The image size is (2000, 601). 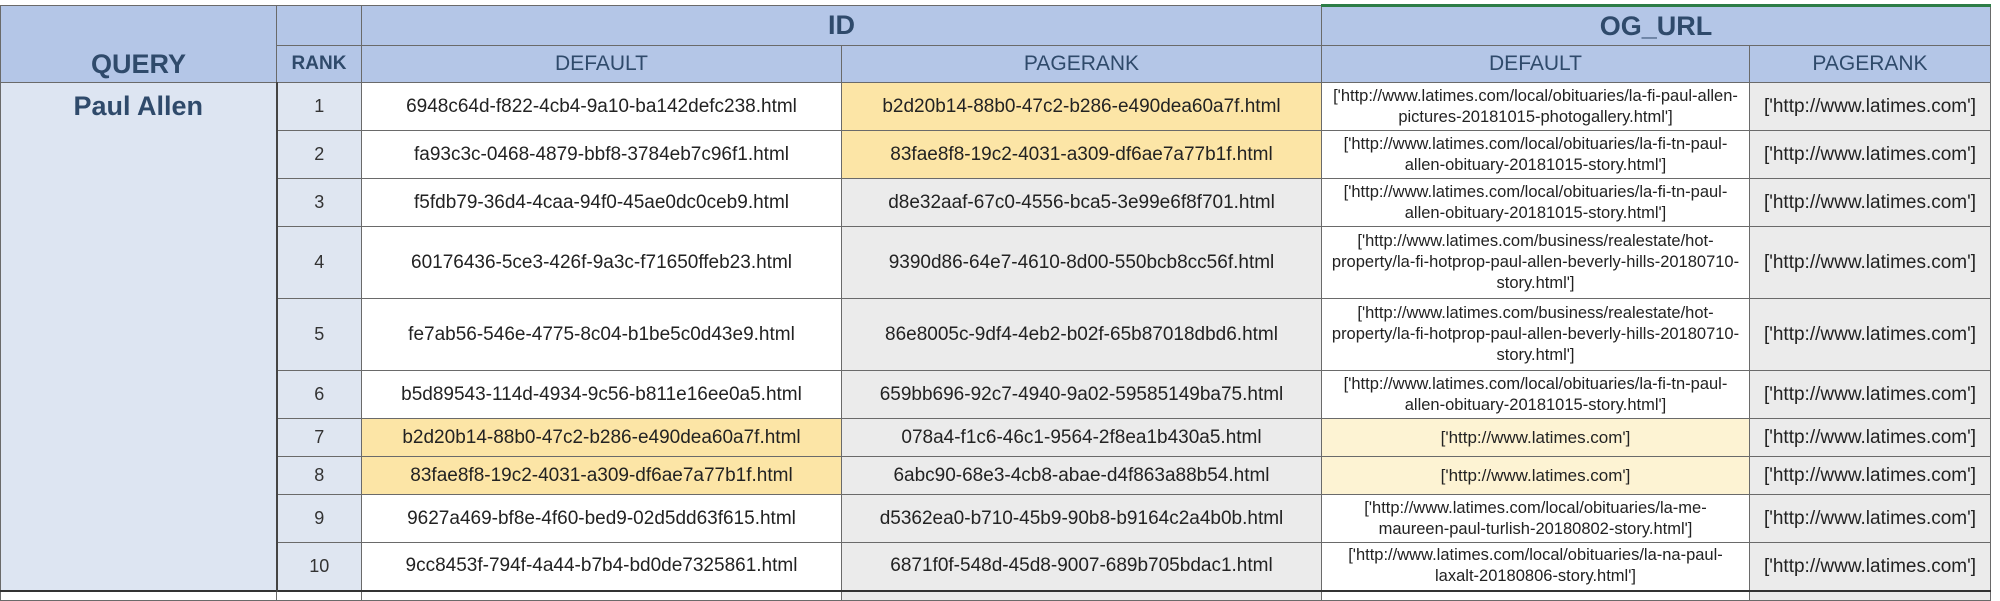 I want to click on rank-cell: 1, so click(x=318, y=106).